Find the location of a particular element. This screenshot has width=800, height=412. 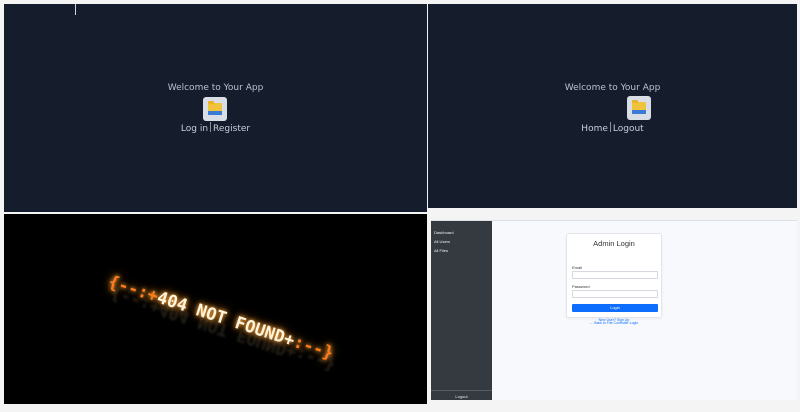

sidebar: Dashboard All Users All Files Logout is located at coordinates (461, 310).